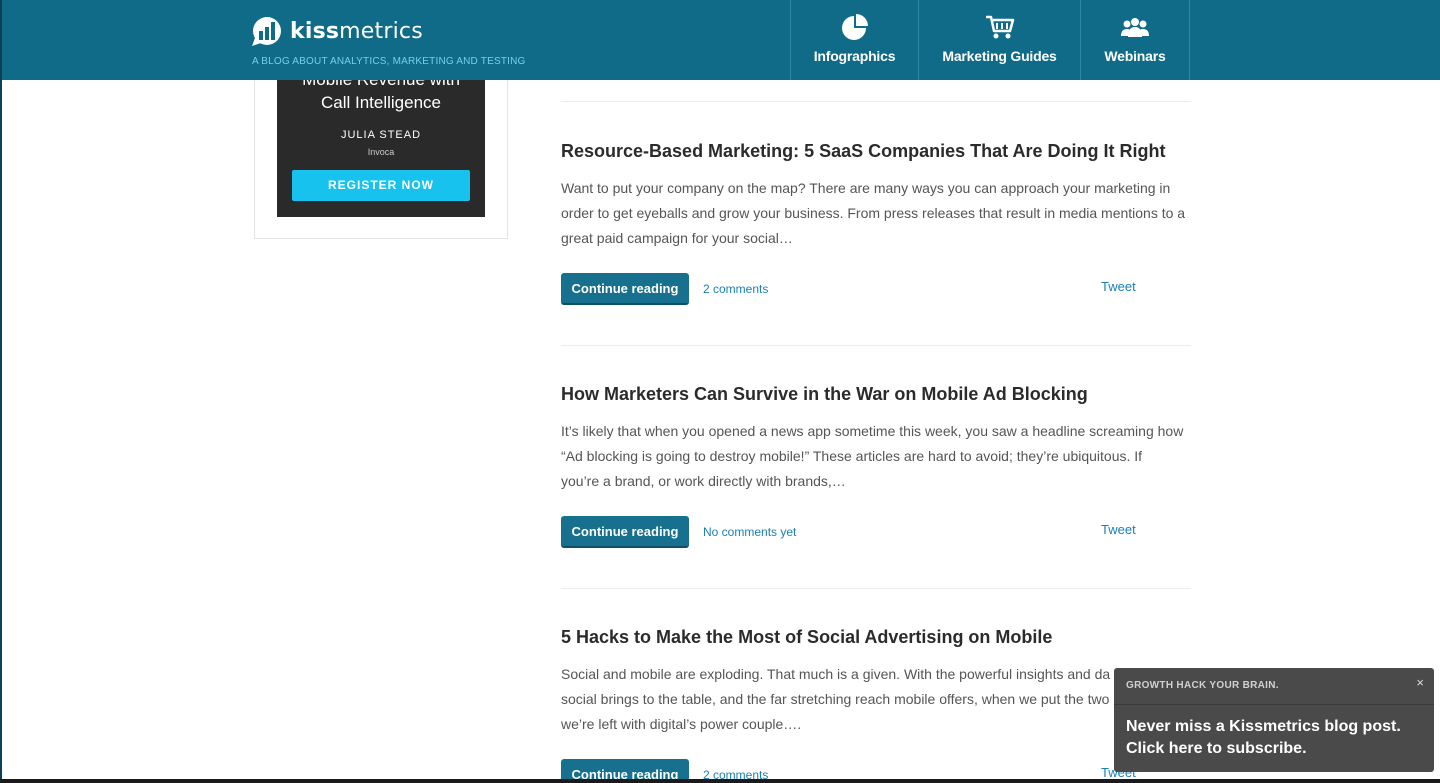 This screenshot has height=783, width=1440. Describe the element at coordinates (356, 31) in the screenshot. I see `logo-wordmark: kissmetrics` at that location.